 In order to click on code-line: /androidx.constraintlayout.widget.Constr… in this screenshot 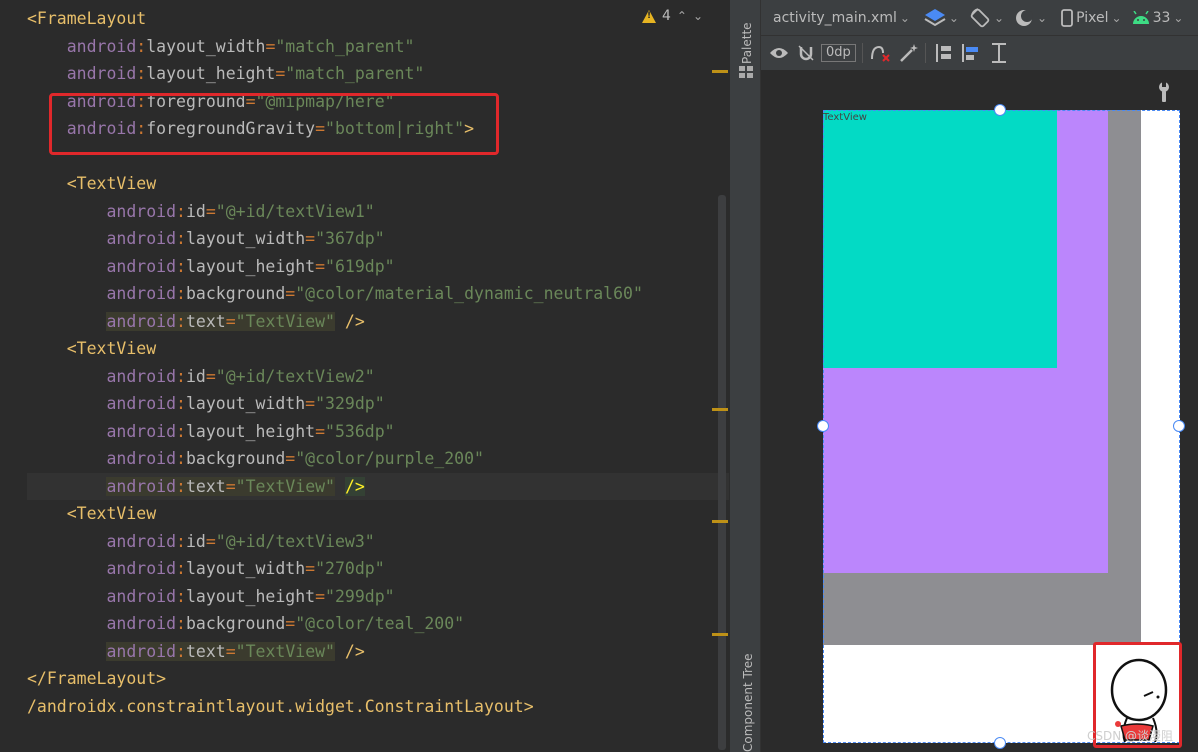, I will do `click(378, 707)`.